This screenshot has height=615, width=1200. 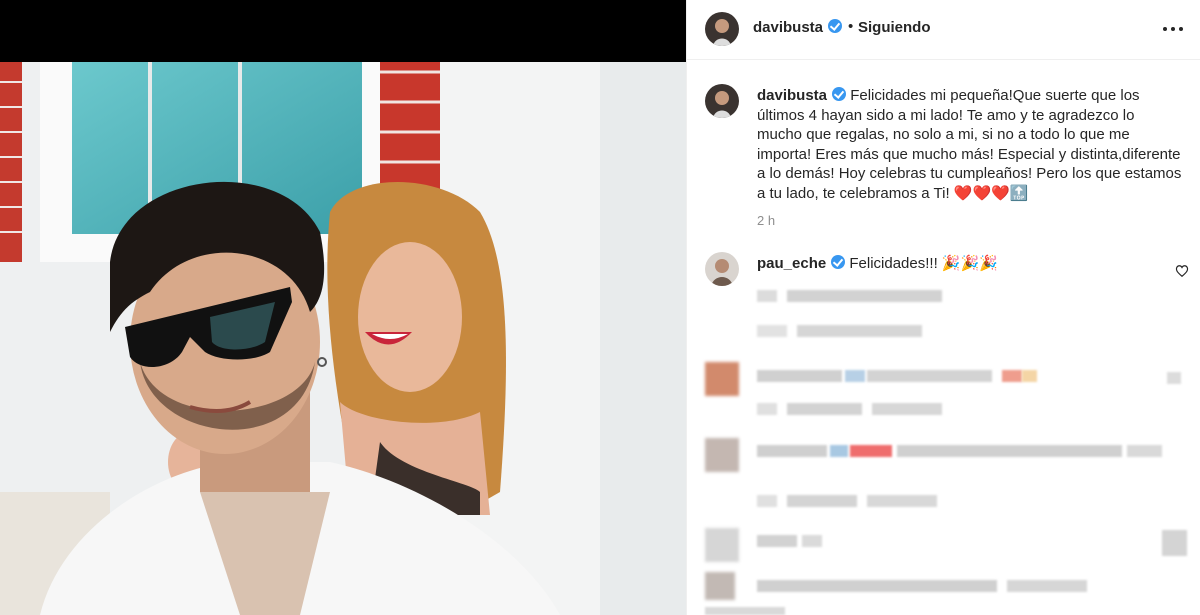 I want to click on author-avatar, so click(x=722, y=29).